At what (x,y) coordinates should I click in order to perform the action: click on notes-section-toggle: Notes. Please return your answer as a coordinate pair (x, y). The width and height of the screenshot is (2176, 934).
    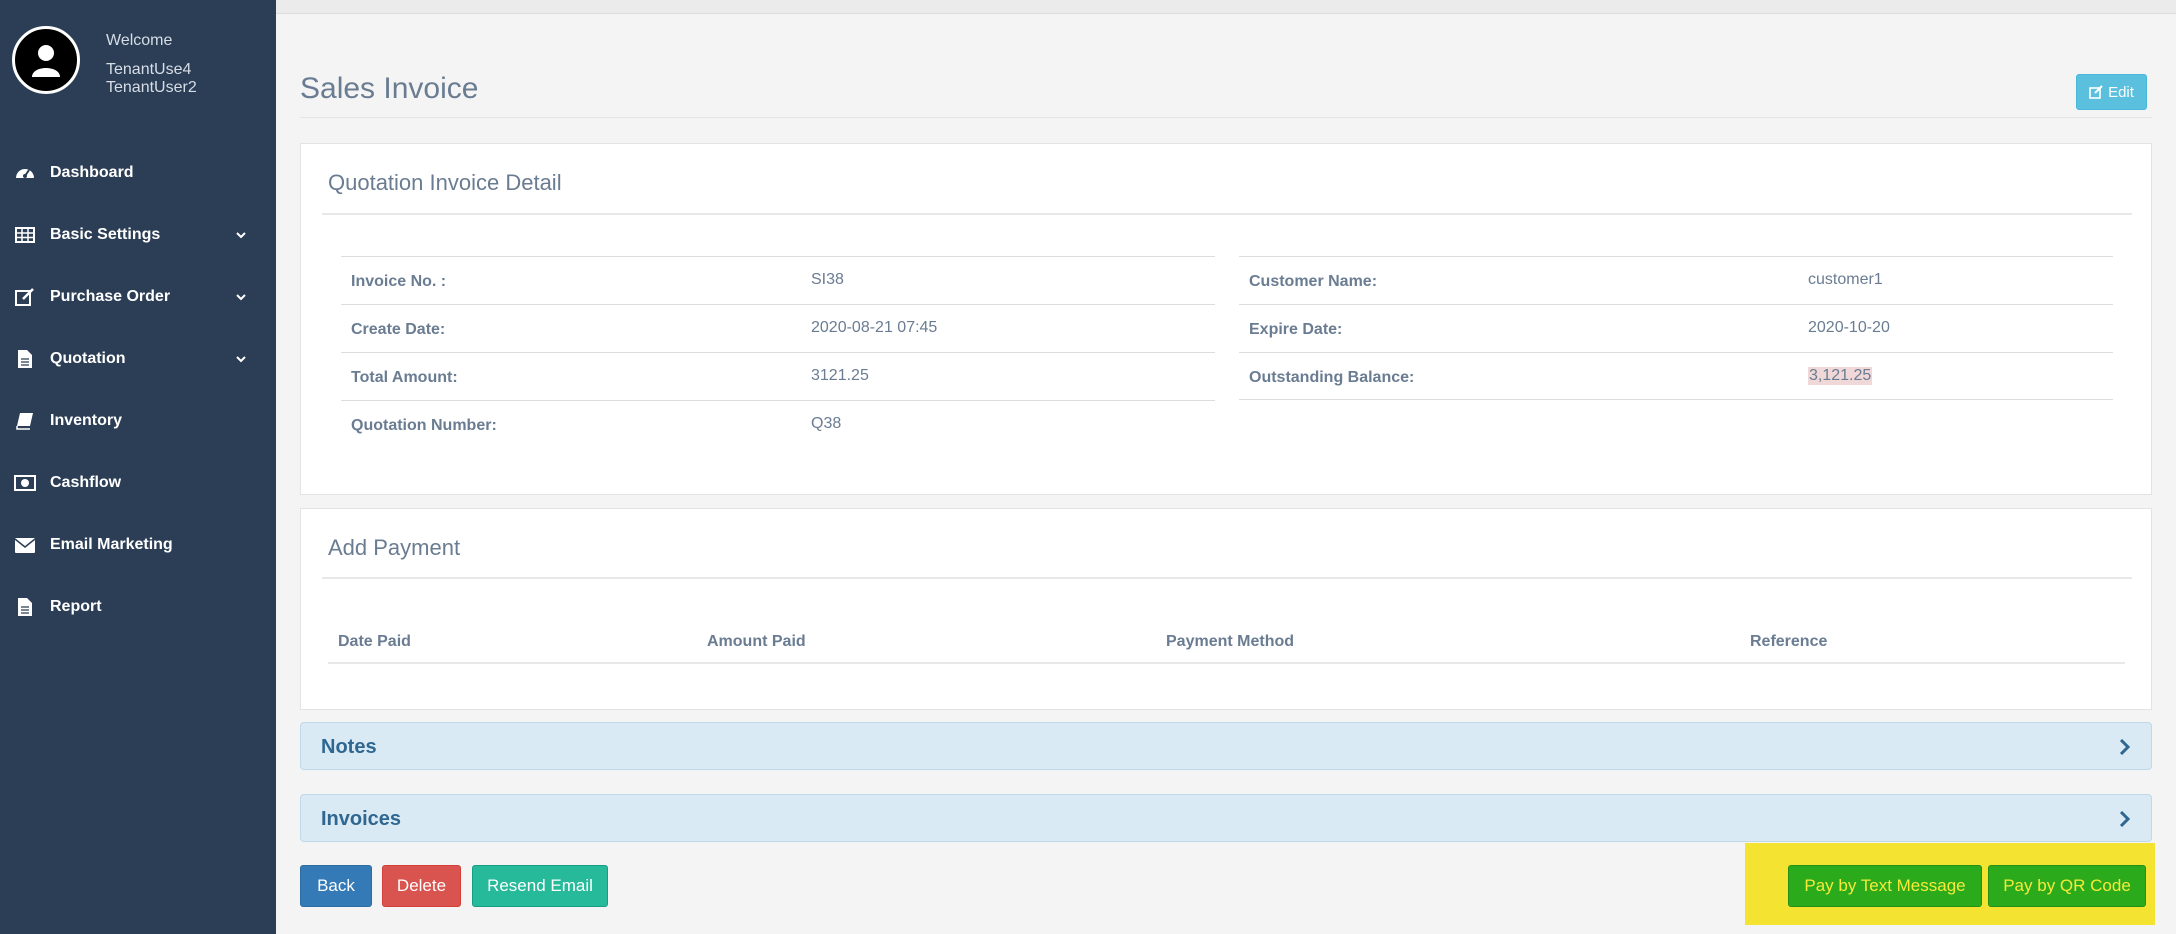
    Looking at the image, I should click on (1226, 746).